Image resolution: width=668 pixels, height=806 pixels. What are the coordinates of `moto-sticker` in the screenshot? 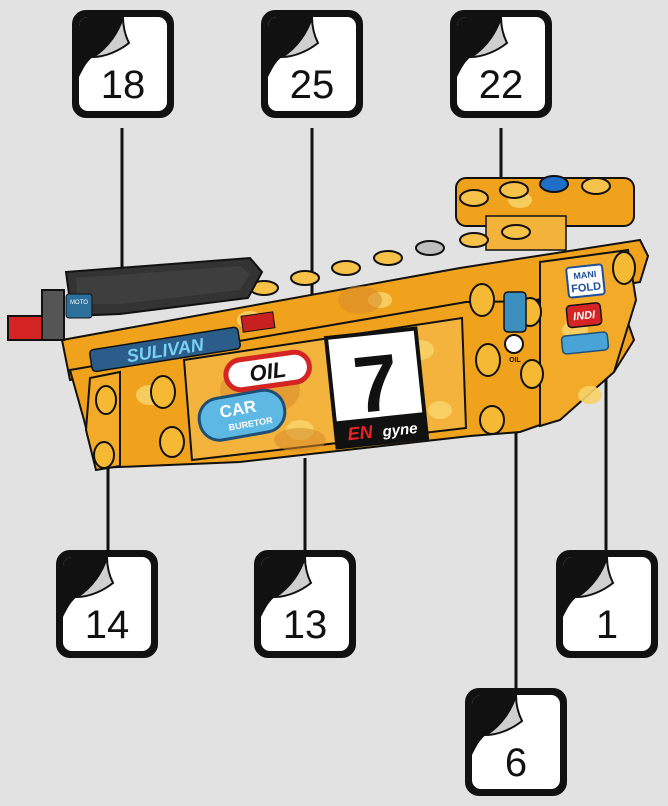 It's located at (79, 306).